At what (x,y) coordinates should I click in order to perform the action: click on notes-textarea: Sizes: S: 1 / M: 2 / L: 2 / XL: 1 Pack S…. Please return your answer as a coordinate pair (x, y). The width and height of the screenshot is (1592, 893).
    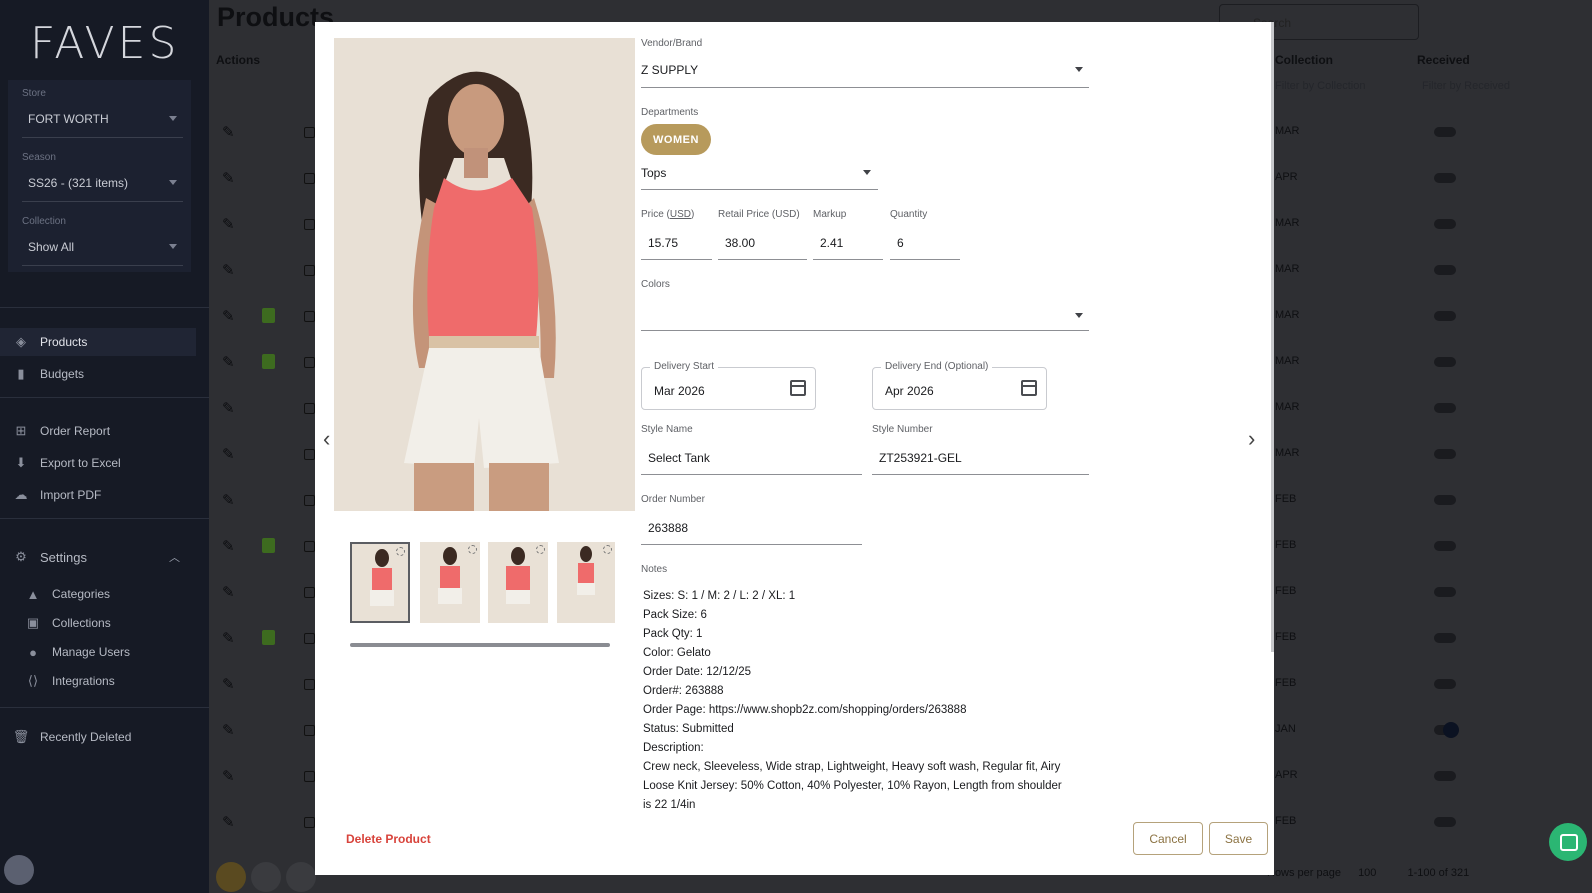
    Looking at the image, I should click on (863, 701).